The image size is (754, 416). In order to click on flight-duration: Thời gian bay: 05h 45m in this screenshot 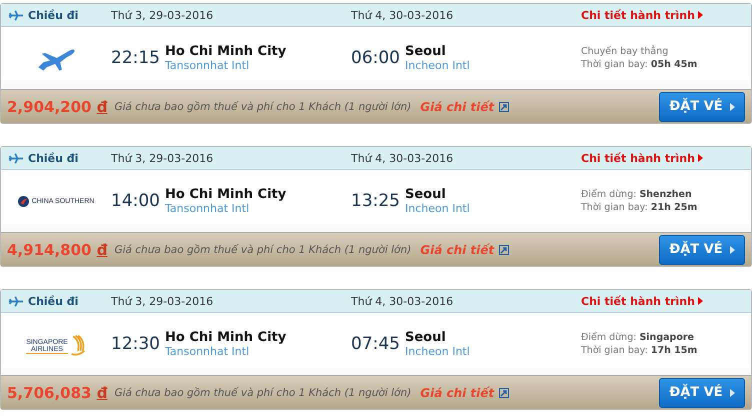, I will do `click(639, 64)`.